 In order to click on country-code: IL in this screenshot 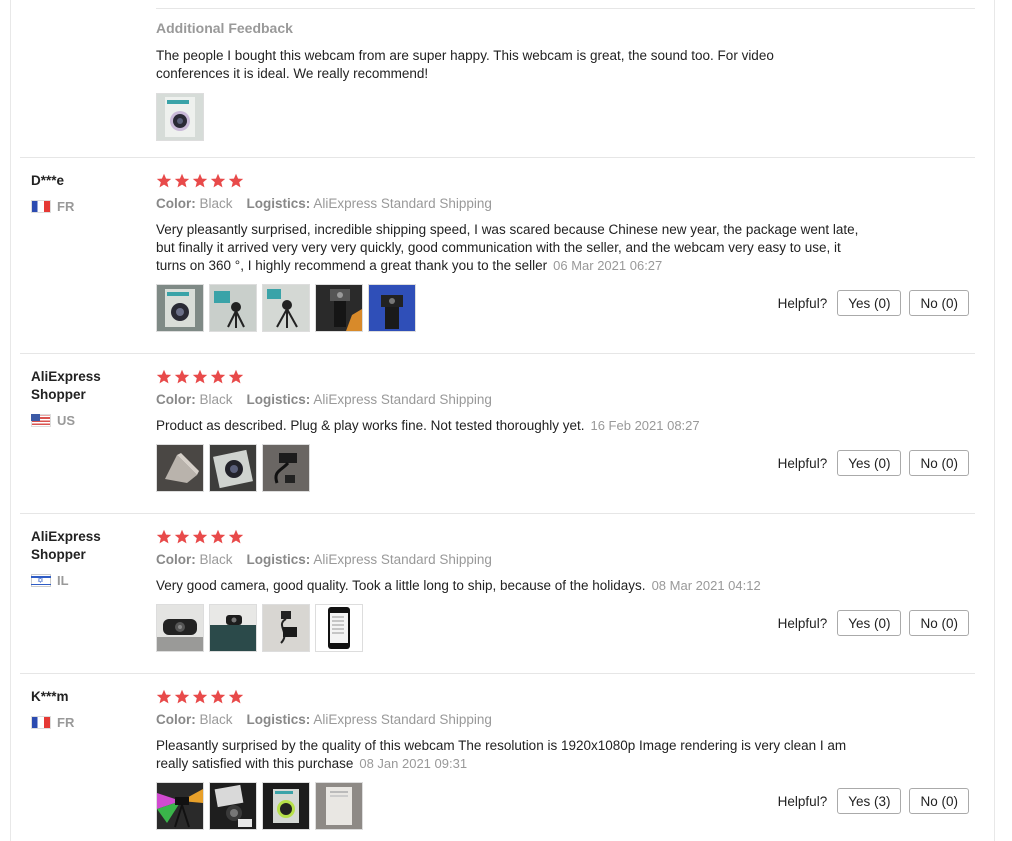, I will do `click(63, 580)`.